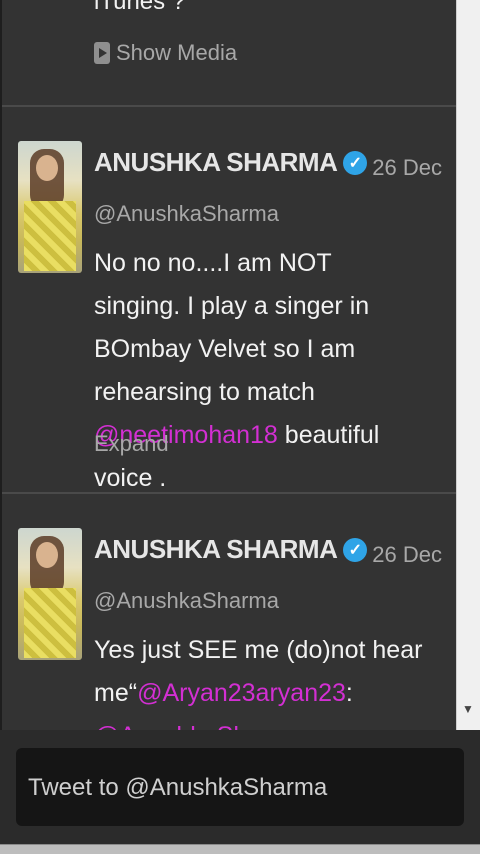 The width and height of the screenshot is (480, 854). I want to click on mention-link: @AnushkaSharma @neetimohan18, so click(199, 726).